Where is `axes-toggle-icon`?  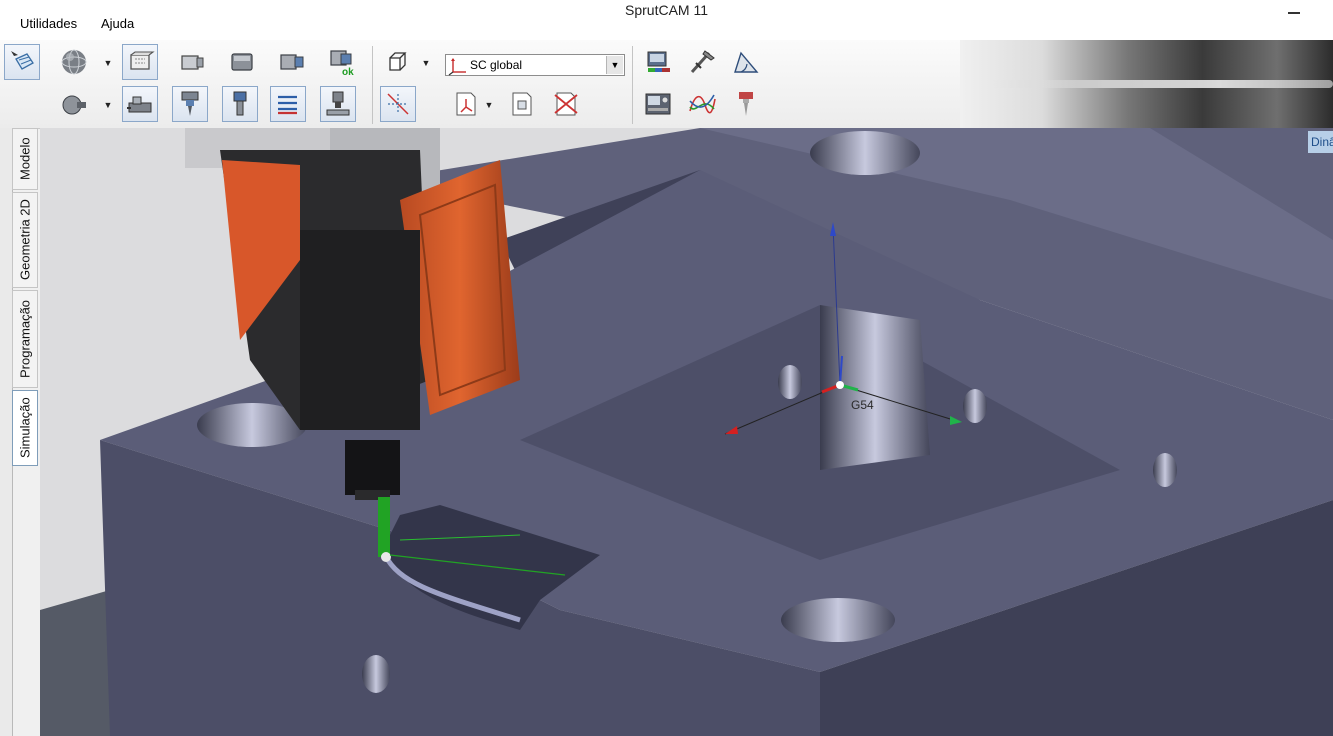 axes-toggle-icon is located at coordinates (398, 104).